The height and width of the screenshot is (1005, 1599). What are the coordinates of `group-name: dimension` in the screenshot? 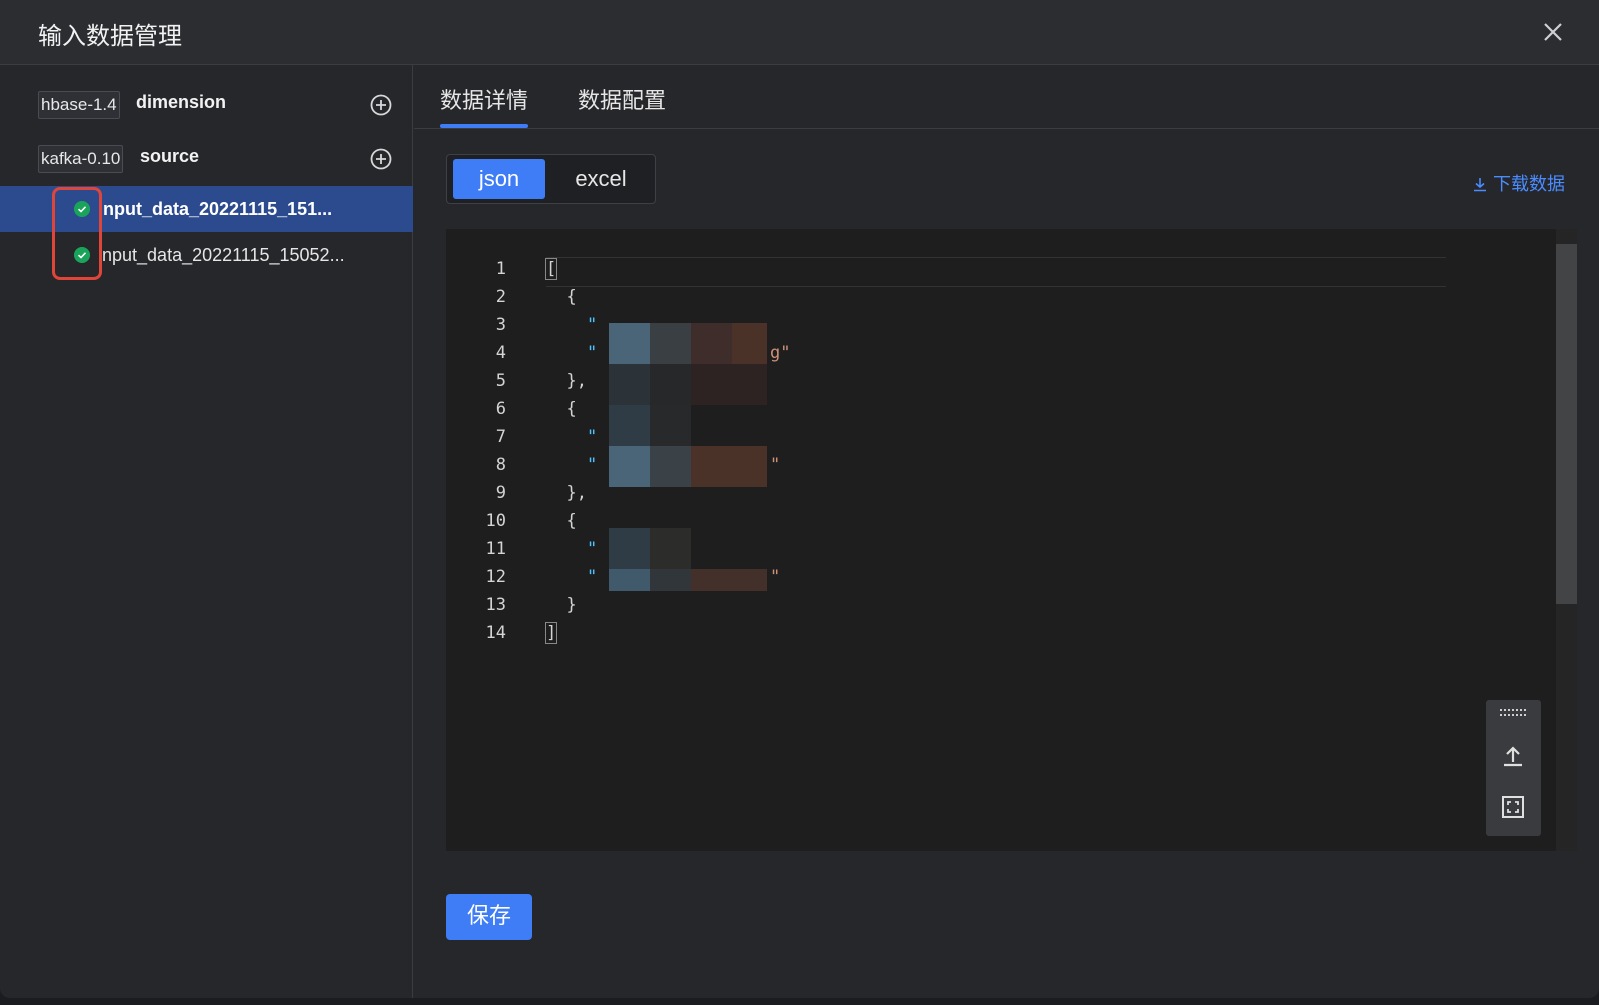 It's located at (181, 102).